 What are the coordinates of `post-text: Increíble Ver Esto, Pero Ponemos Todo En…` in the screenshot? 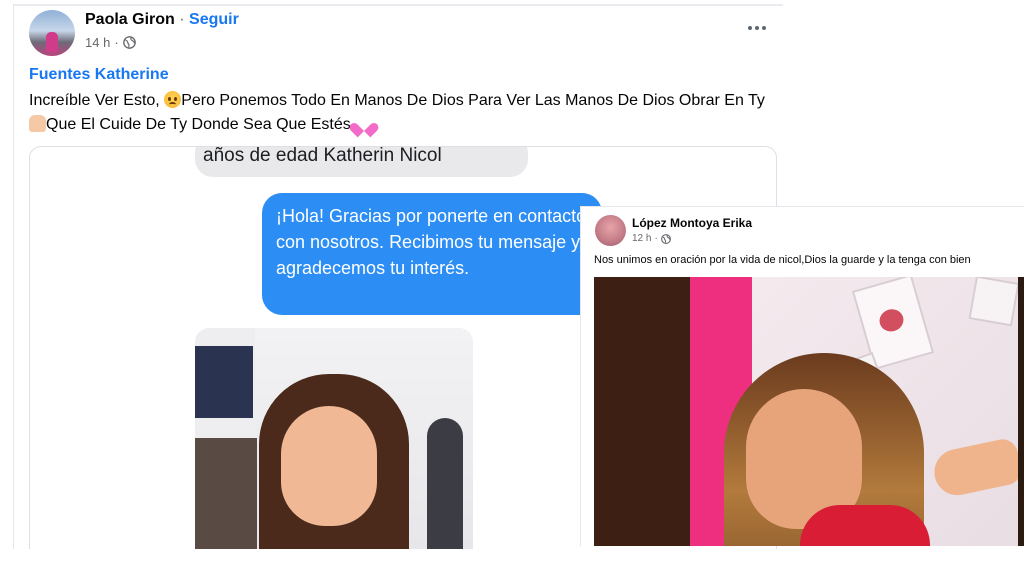 It's located at (401, 113).